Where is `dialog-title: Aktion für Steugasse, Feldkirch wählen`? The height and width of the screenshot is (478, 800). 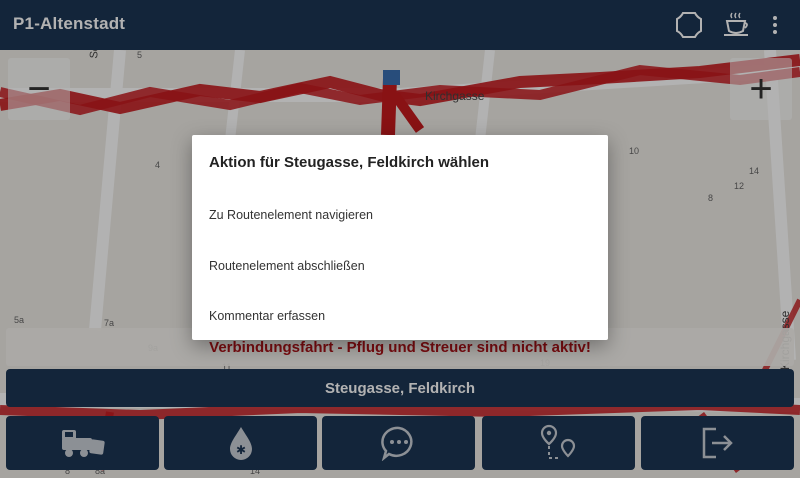
dialog-title: Aktion für Steugasse, Feldkirch wählen is located at coordinates (349, 162).